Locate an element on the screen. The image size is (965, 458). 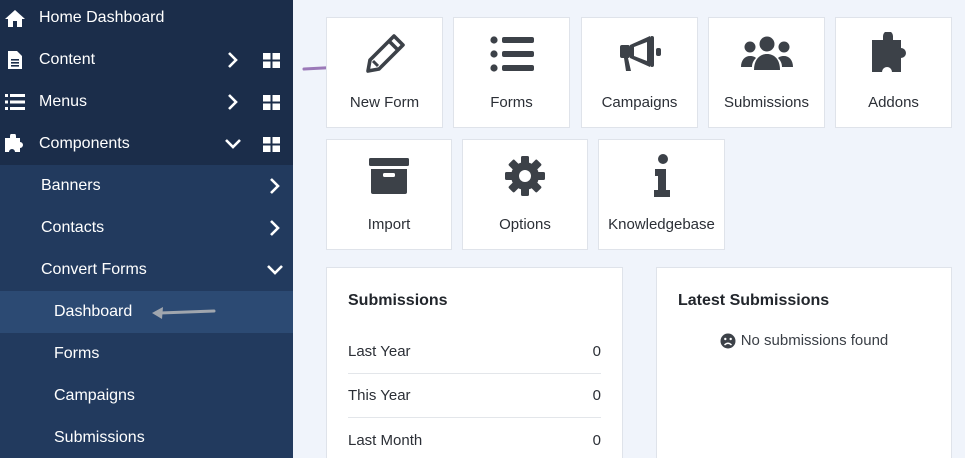
sidebar-item-label: Forms is located at coordinates (77, 353).